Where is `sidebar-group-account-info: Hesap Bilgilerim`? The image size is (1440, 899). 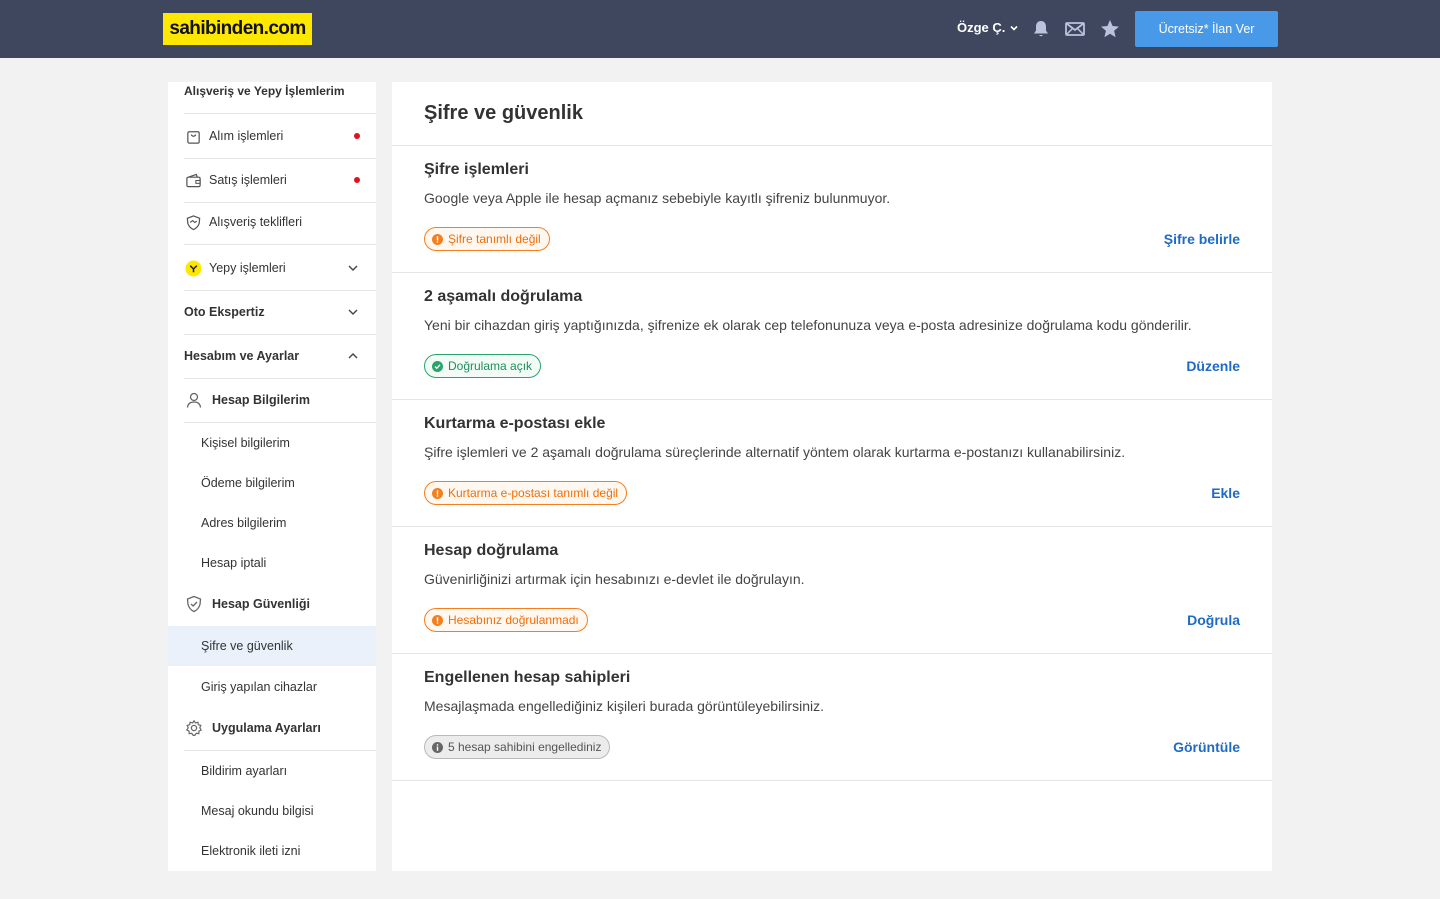
sidebar-group-account-info: Hesap Bilgilerim is located at coordinates (272, 400).